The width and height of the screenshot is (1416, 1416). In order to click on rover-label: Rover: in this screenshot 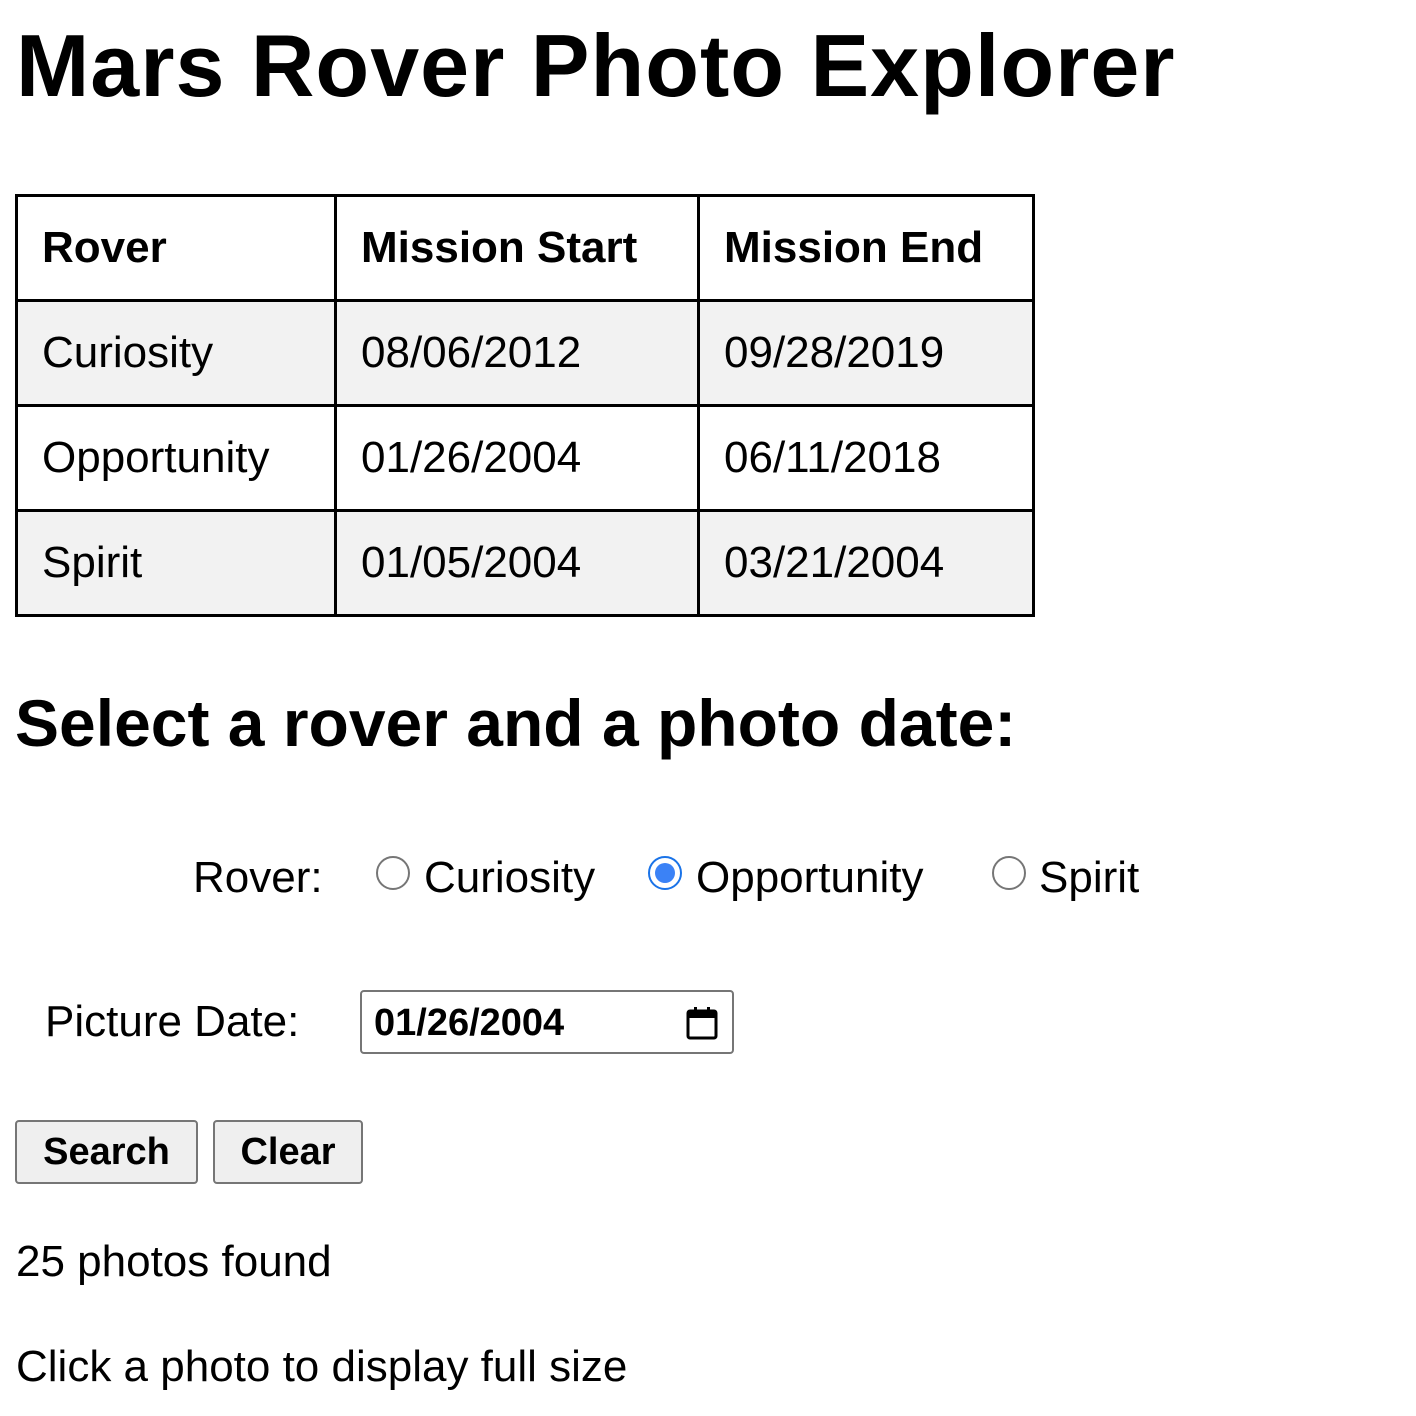, I will do `click(258, 877)`.